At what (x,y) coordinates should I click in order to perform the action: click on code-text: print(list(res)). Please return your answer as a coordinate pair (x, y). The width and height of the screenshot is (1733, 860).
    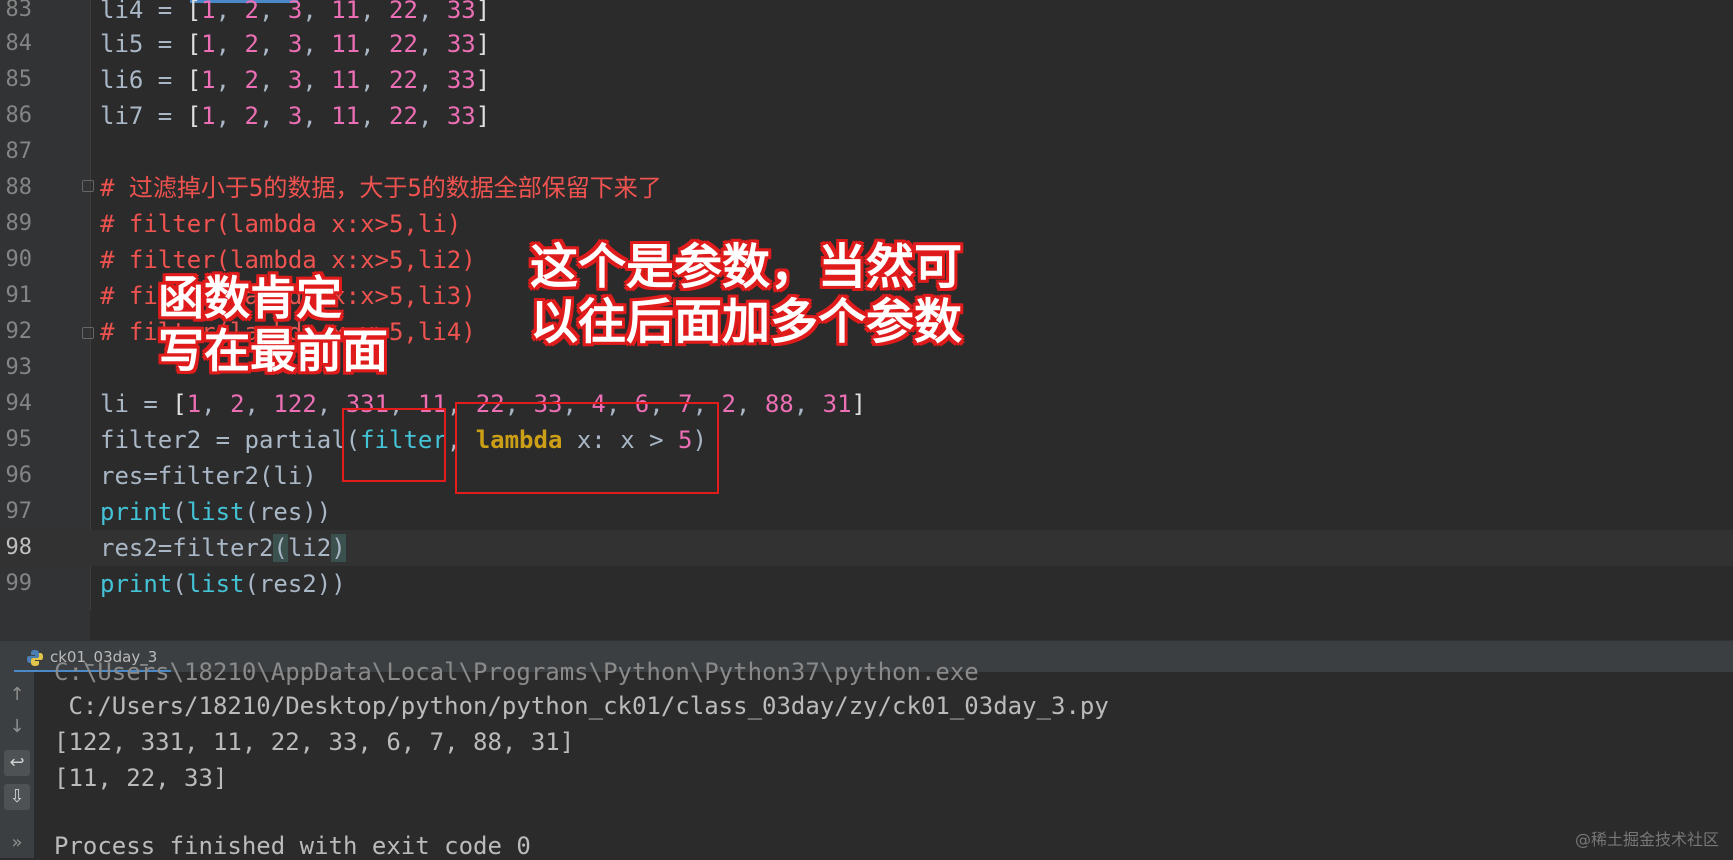
    Looking at the image, I should click on (216, 512).